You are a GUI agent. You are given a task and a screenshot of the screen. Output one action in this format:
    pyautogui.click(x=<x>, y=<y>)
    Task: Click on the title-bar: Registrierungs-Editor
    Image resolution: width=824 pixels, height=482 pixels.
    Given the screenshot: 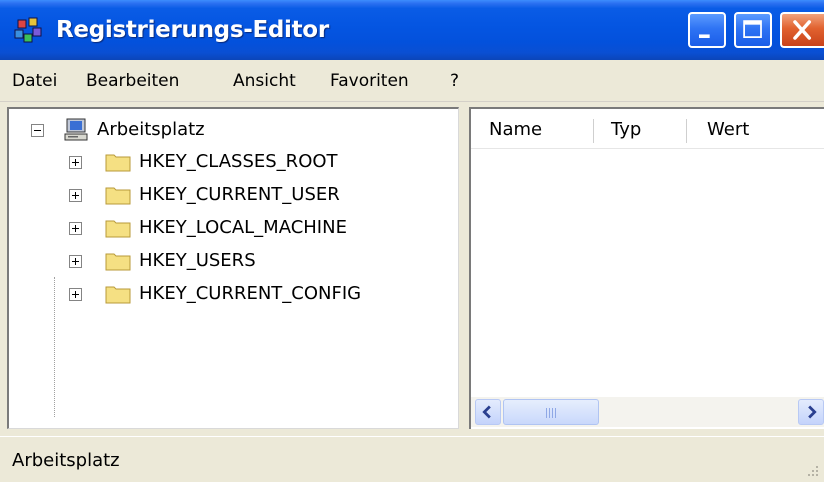 What is the action you would take?
    pyautogui.click(x=412, y=30)
    